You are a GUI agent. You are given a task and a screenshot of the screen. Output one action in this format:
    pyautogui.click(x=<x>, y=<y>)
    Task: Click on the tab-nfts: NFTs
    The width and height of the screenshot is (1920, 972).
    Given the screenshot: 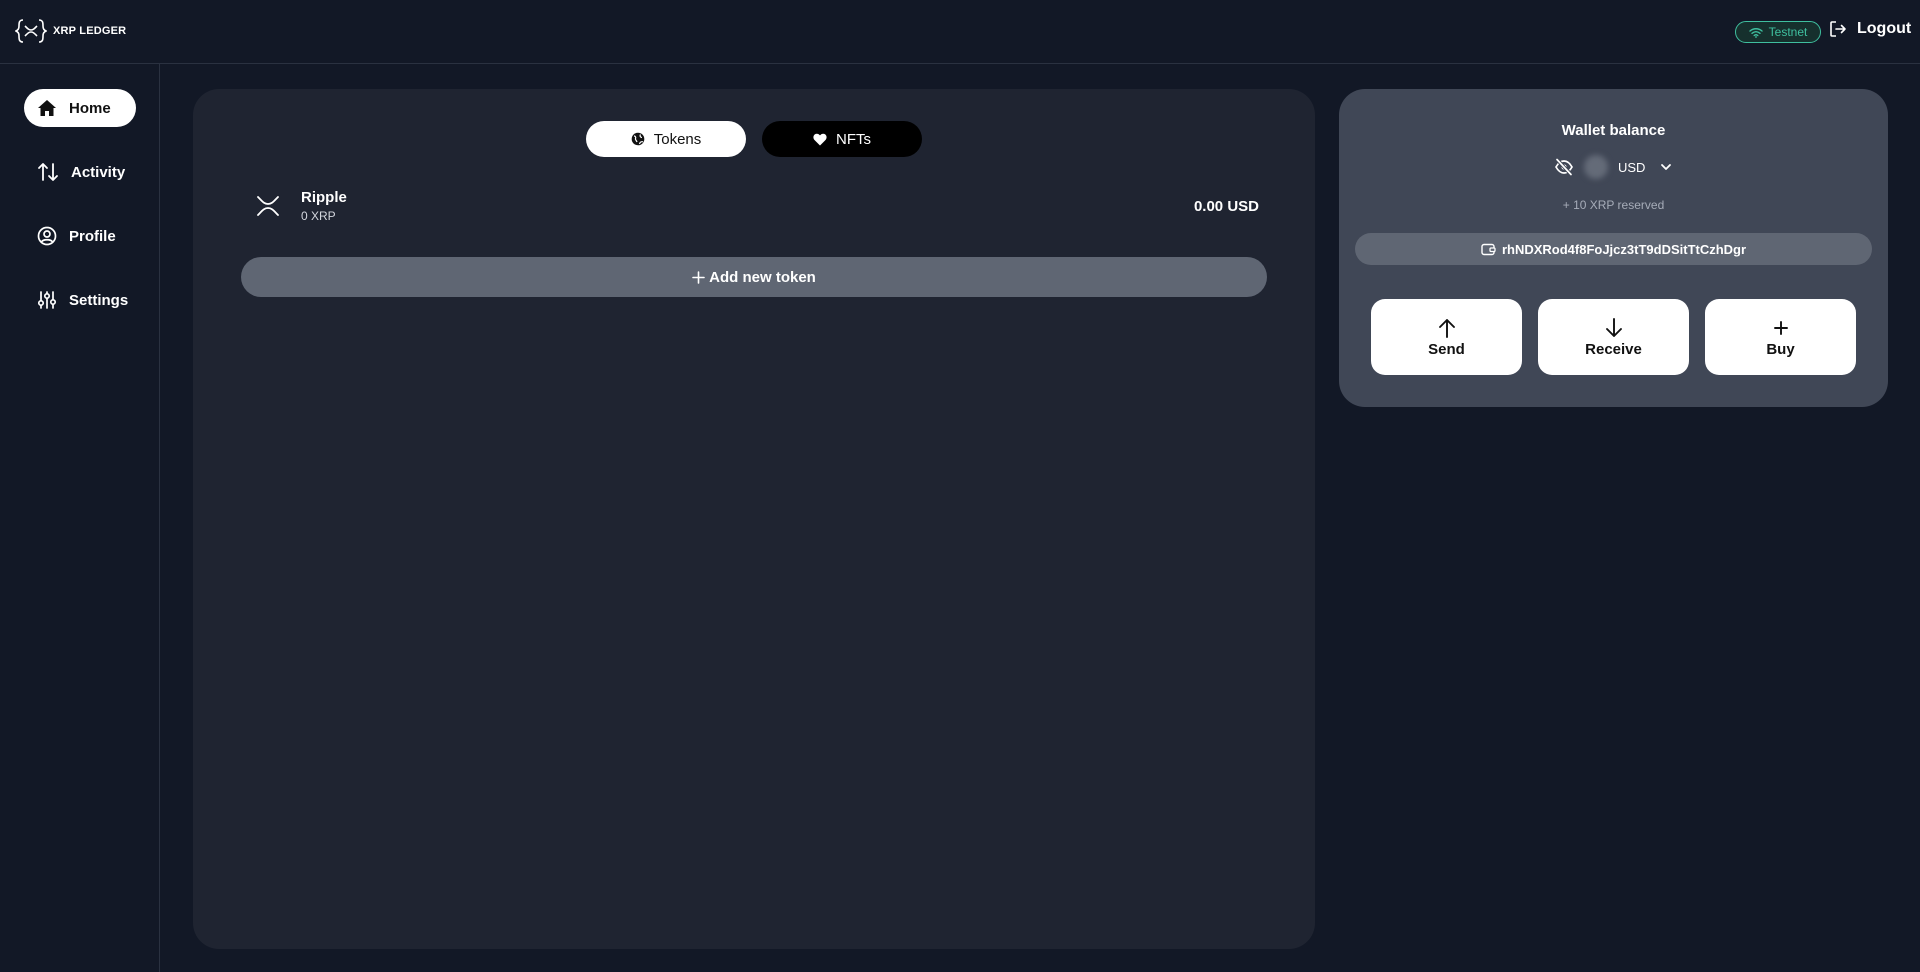 What is the action you would take?
    pyautogui.click(x=842, y=139)
    